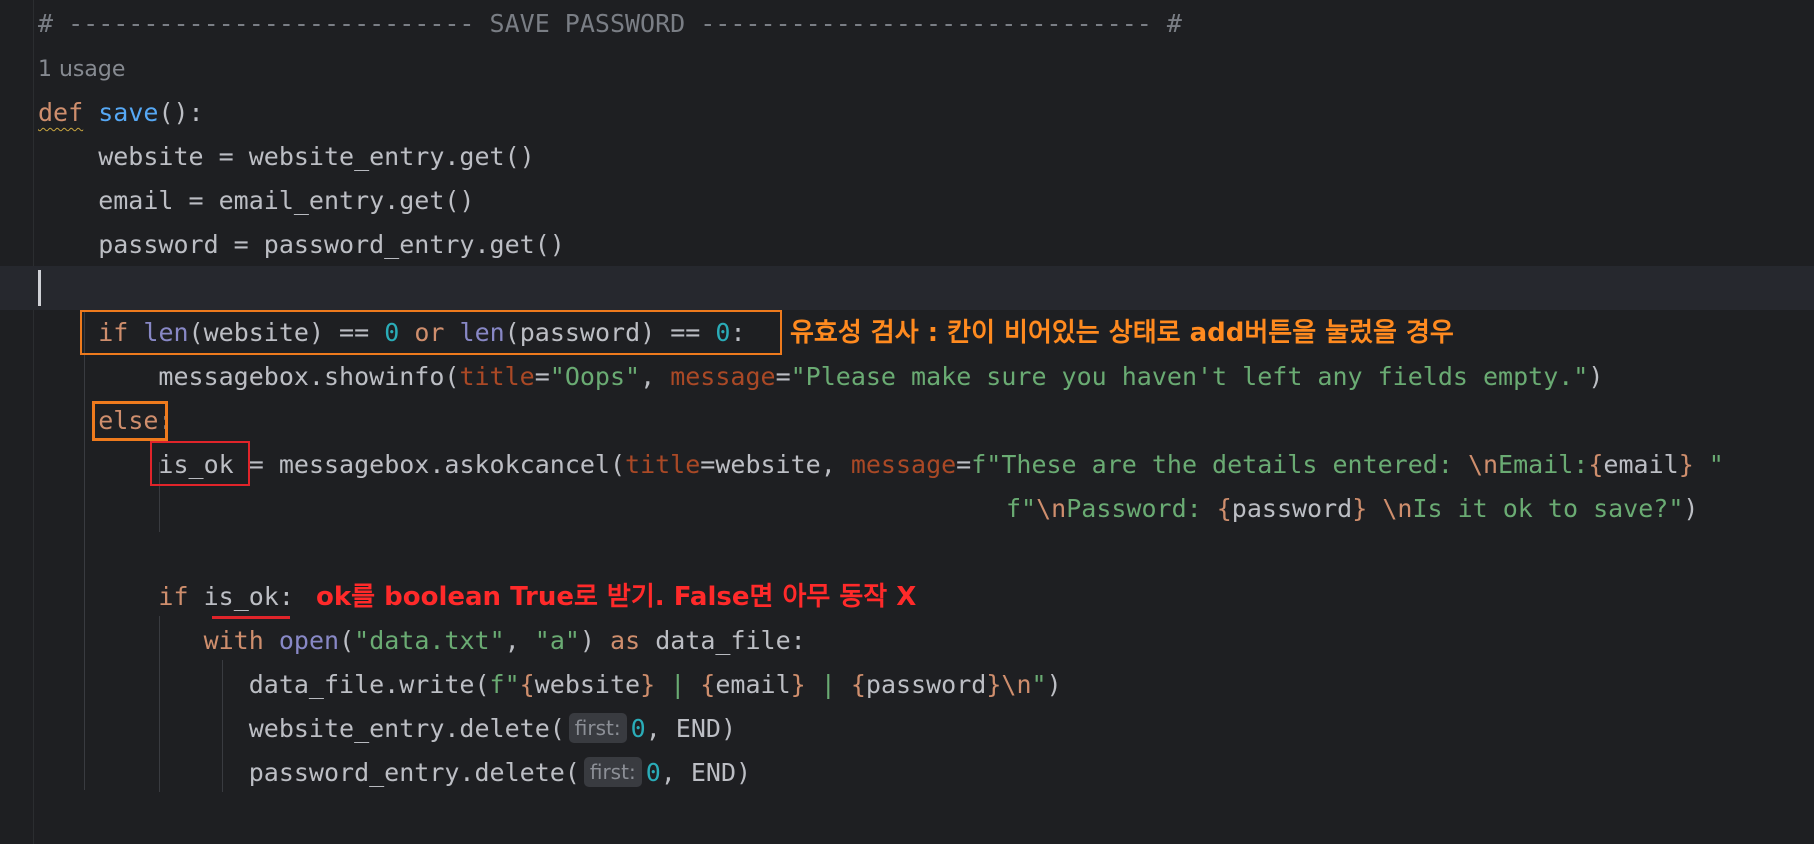 The width and height of the screenshot is (1814, 844). I want to click on code-fragment: password_entry.delete(, so click(414, 772).